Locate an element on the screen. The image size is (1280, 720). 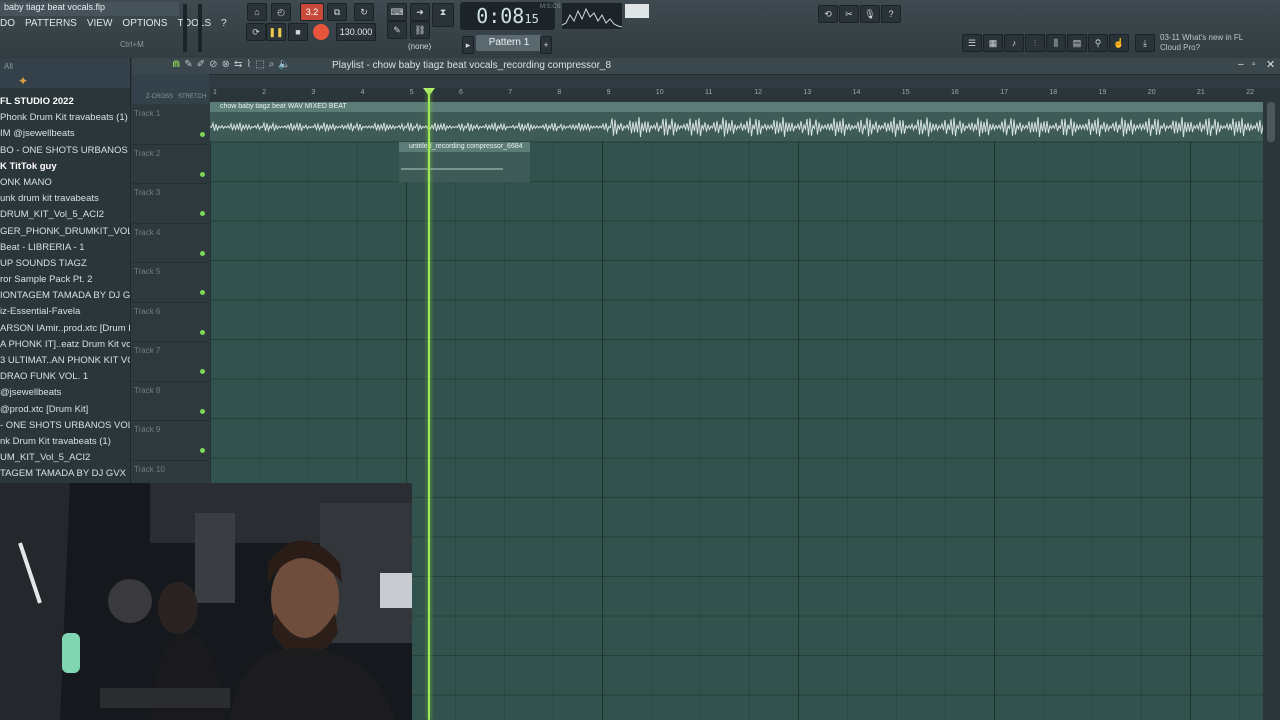
browser-item: IM @jsewellbeats is located at coordinates (65, 134).